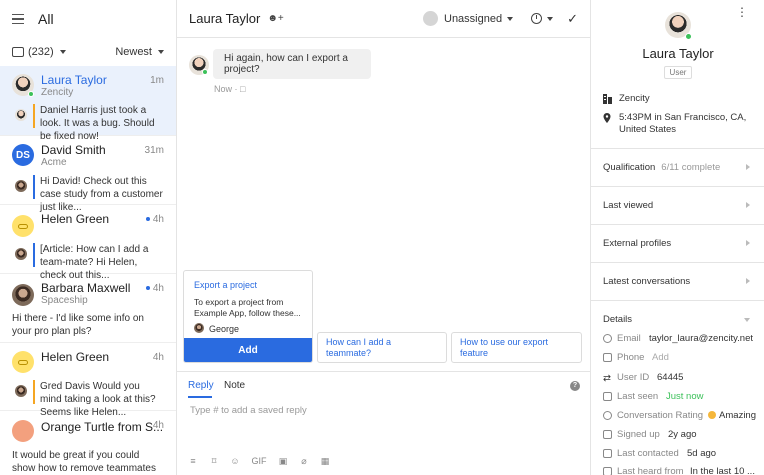 Image resolution: width=764 pixels, height=475 pixels. What do you see at coordinates (248, 410) in the screenshot?
I see `reply-input: Type # to add a saved reply` at bounding box center [248, 410].